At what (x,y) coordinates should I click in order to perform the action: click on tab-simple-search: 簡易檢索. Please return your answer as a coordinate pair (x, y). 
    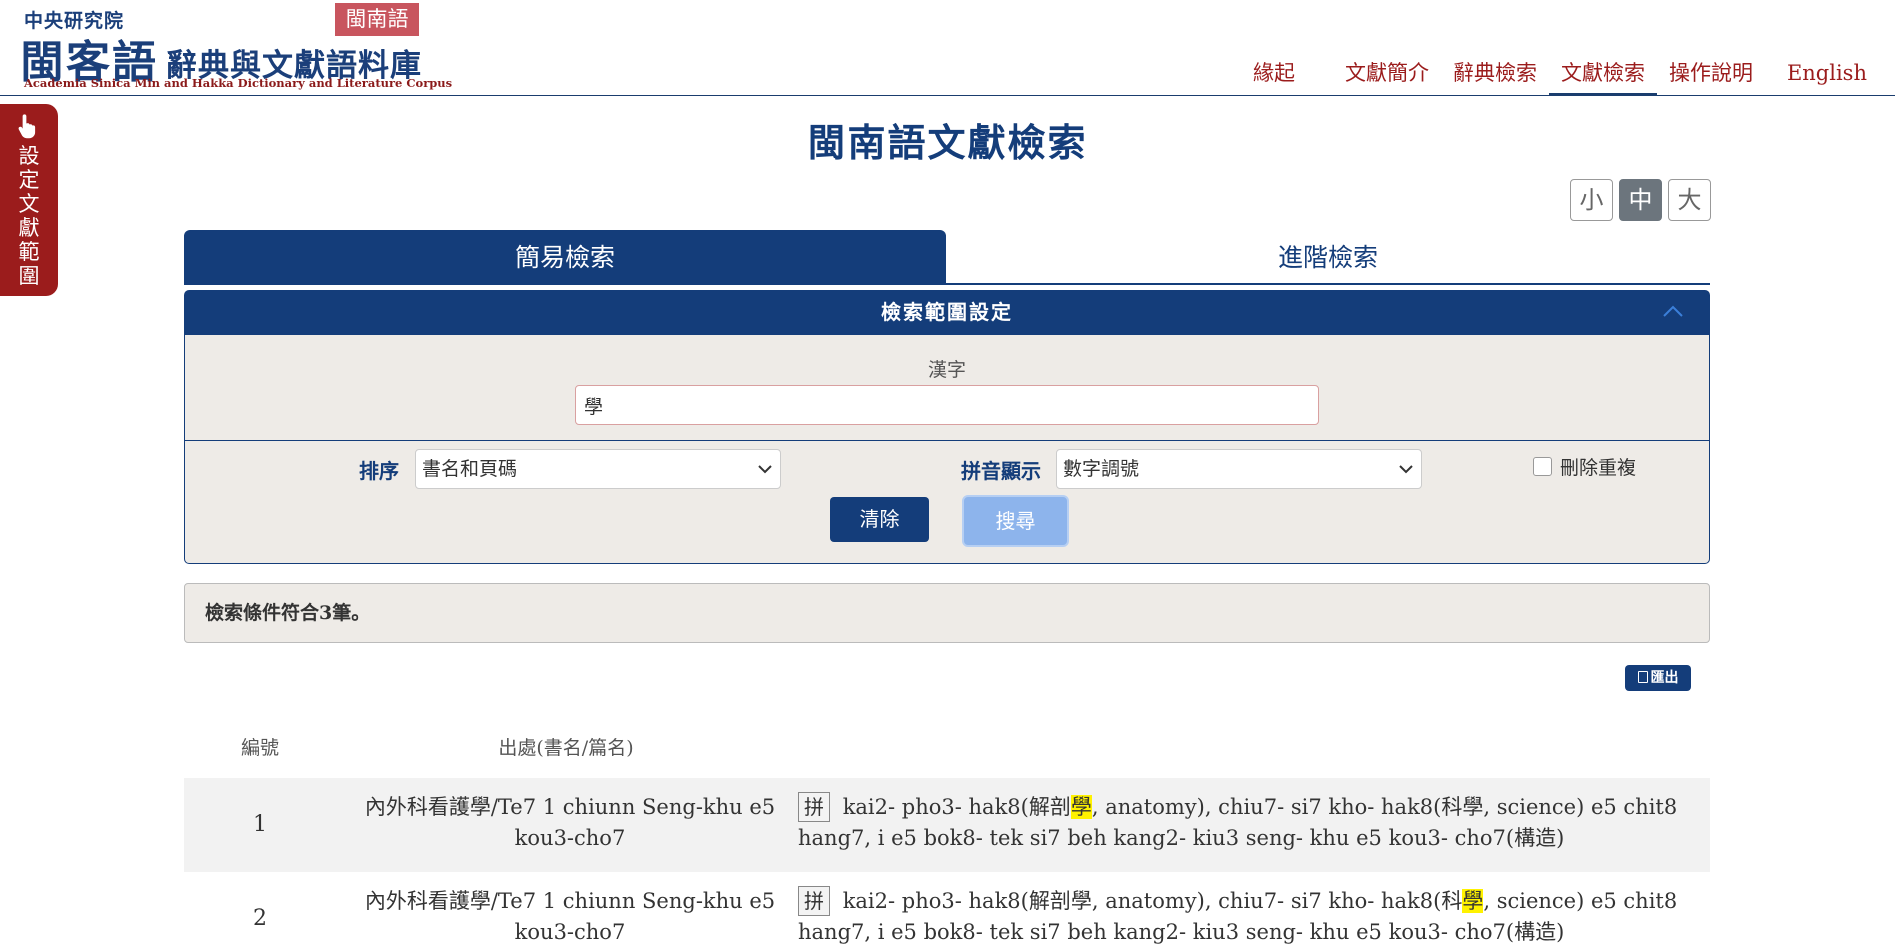
    Looking at the image, I should click on (565, 257).